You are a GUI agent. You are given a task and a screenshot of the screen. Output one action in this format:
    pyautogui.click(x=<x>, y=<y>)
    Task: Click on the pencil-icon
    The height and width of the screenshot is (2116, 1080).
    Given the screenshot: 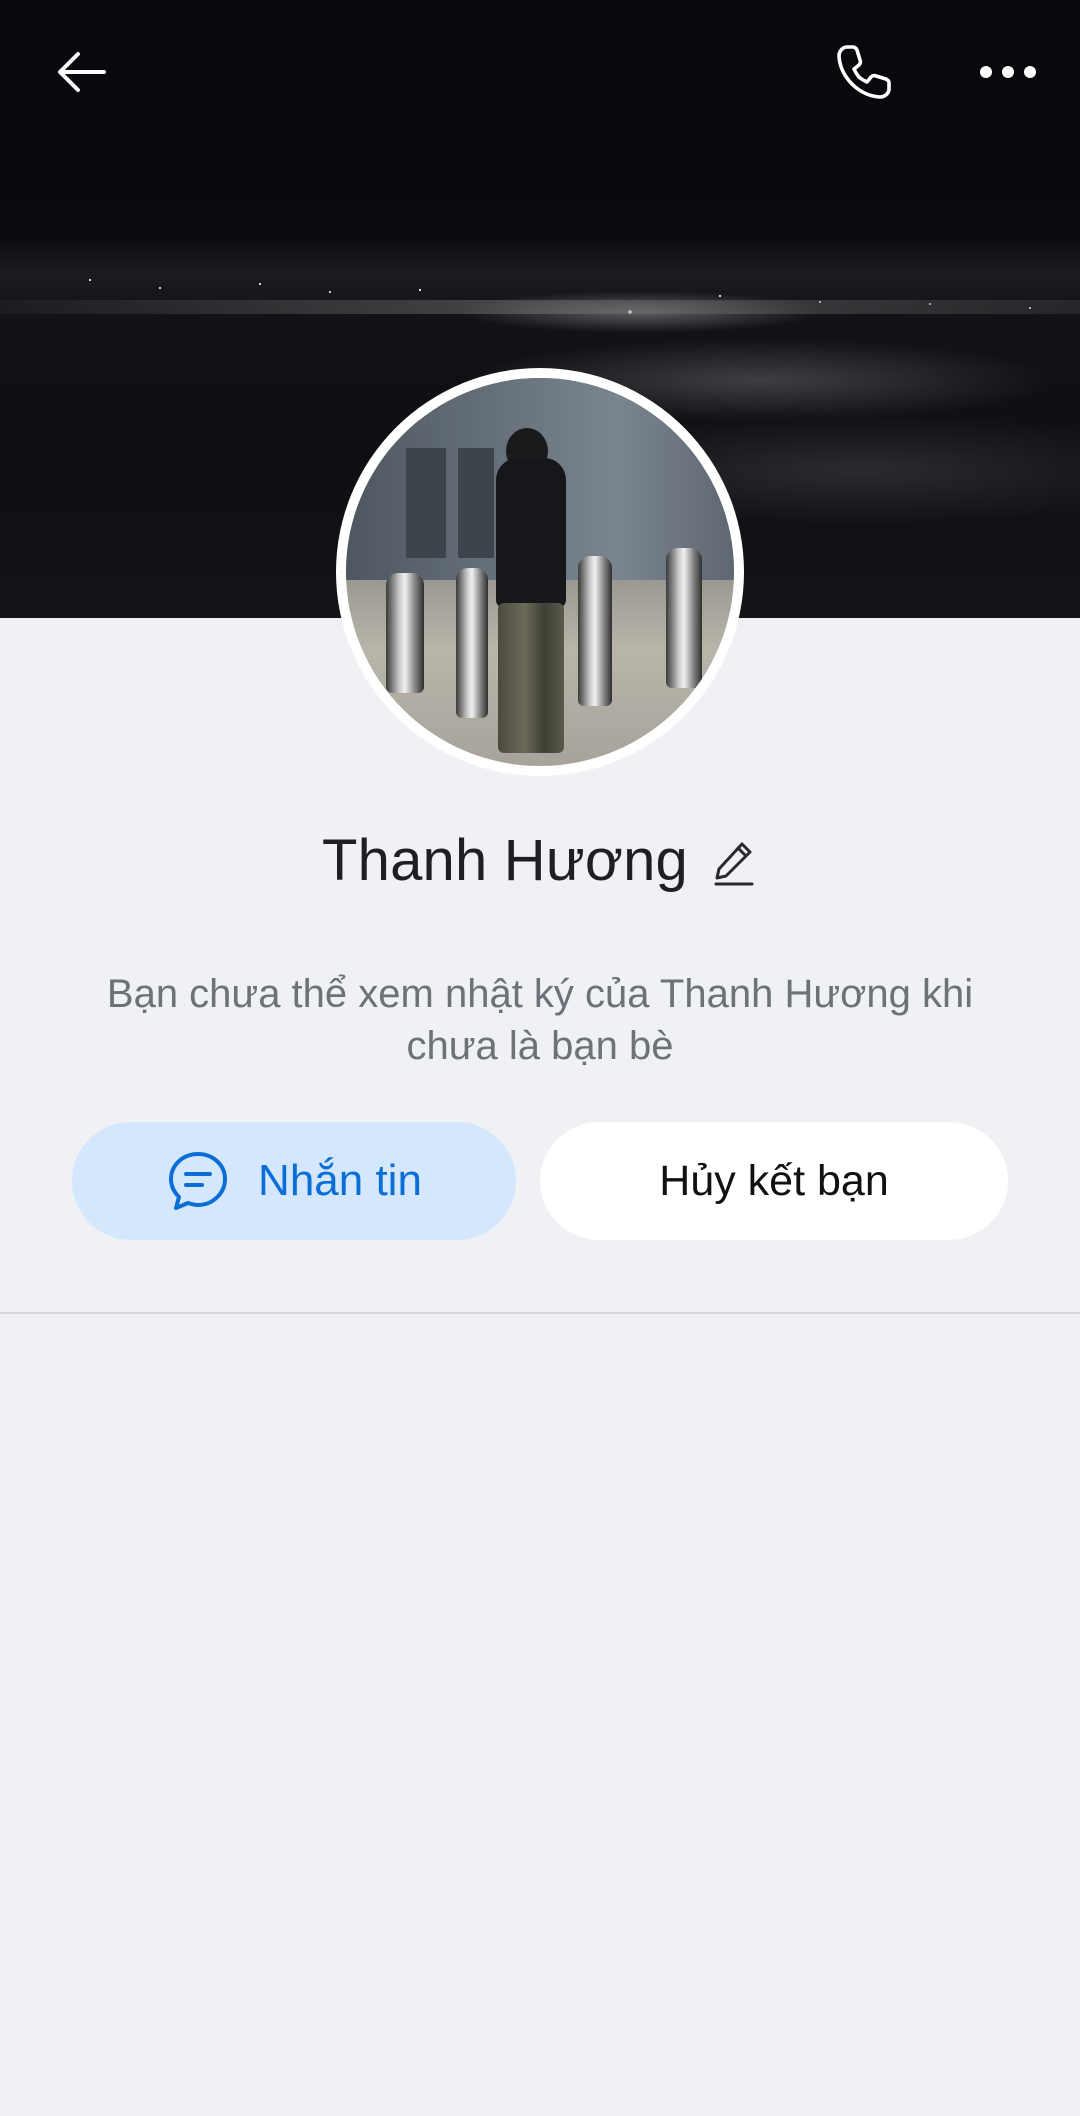 What is the action you would take?
    pyautogui.click(x=734, y=864)
    